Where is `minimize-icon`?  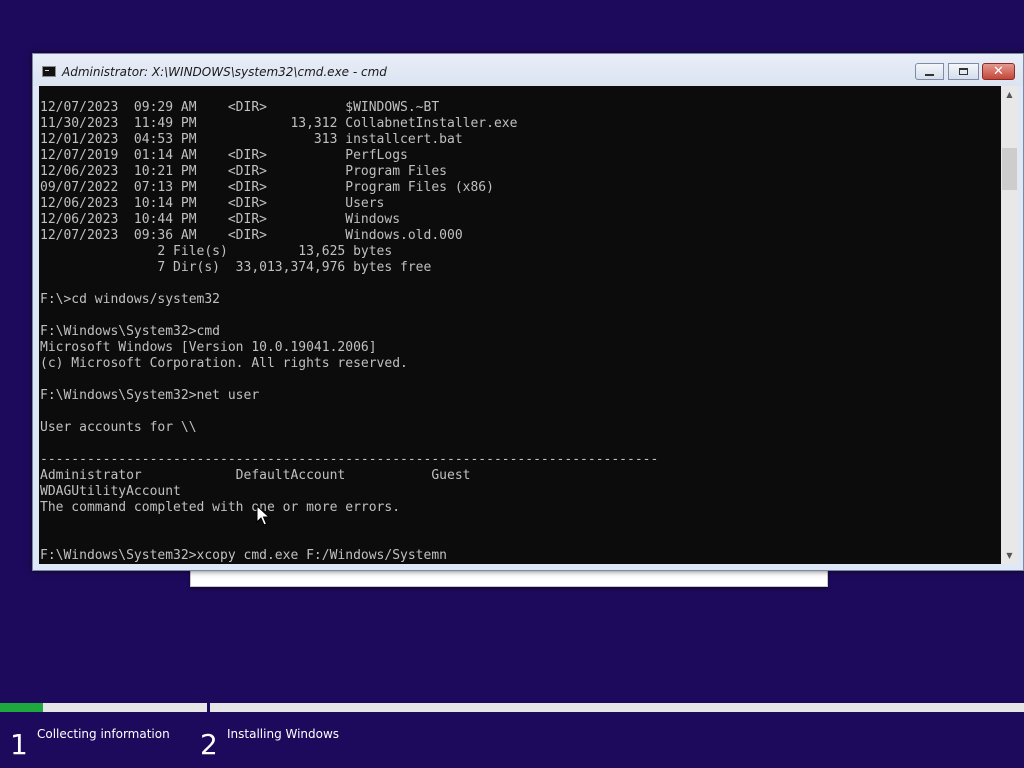
minimize-icon is located at coordinates (929, 74).